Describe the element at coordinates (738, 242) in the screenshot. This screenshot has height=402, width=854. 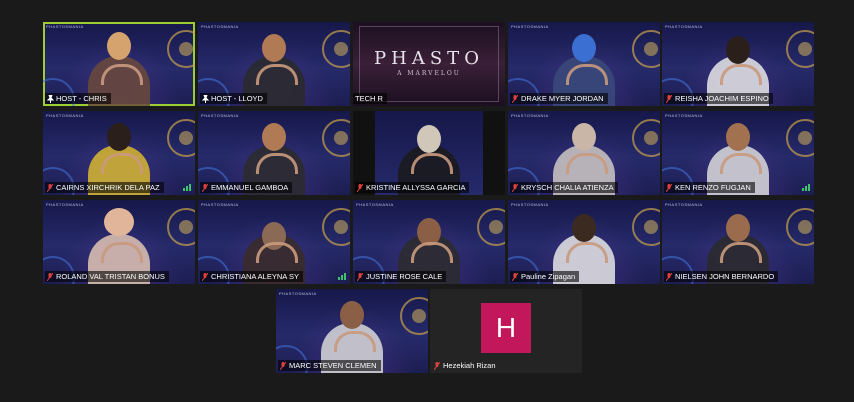
I see `video-tile-nielsen: PHASTOSMANIA NIELSEN JOHN BERNARDO` at that location.